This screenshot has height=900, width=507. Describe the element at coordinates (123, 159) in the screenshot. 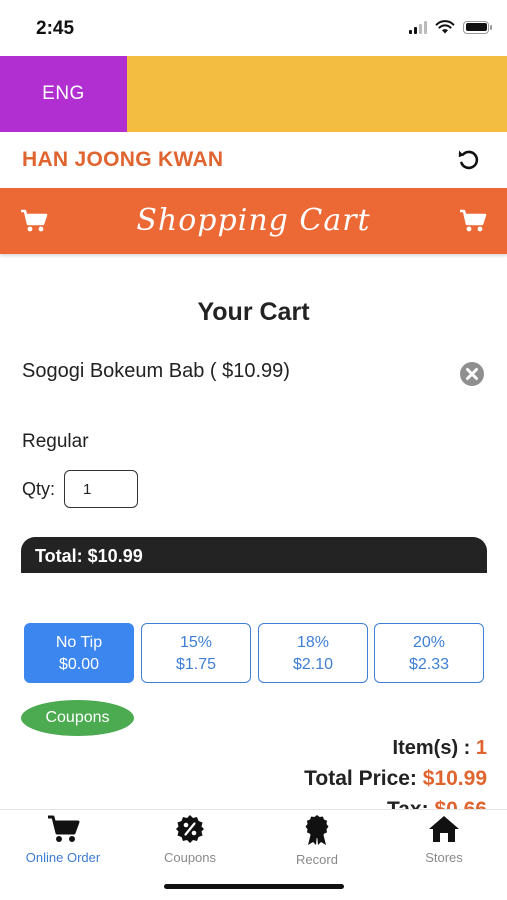

I see `store-name: HAN JOONG KWAN` at that location.